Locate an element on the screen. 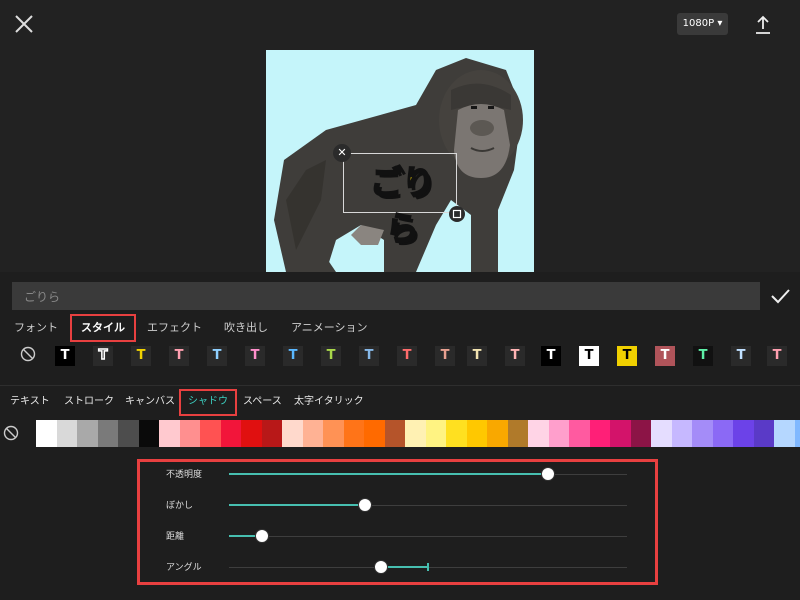  no-color-button is located at coordinates (11, 433).